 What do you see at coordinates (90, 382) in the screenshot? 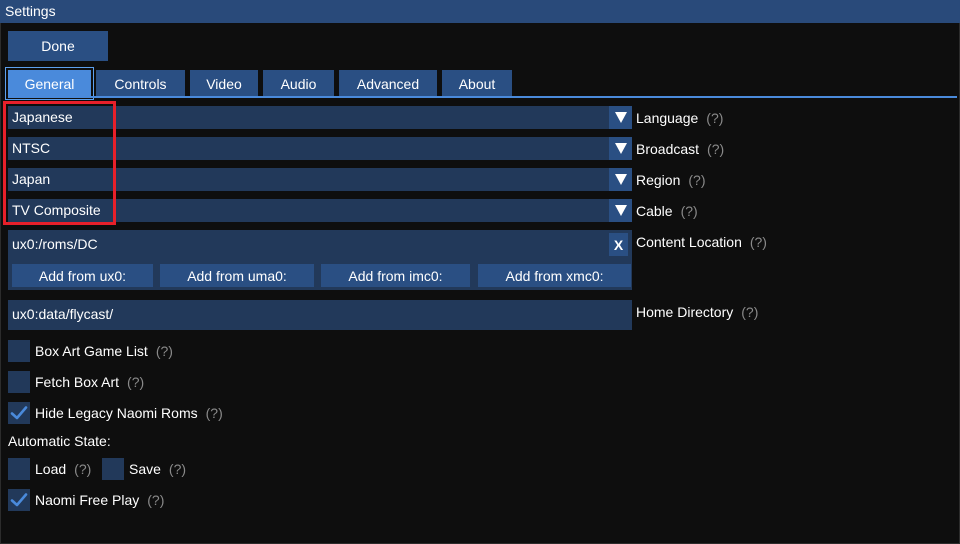
I see `fetch-box-art-label: Fetch Box Art (?)` at bounding box center [90, 382].